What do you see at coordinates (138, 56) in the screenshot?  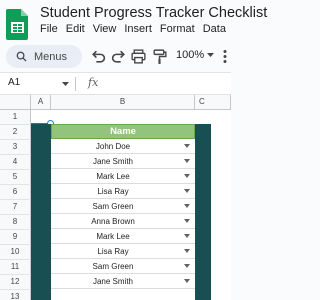 I see `print-icon` at bounding box center [138, 56].